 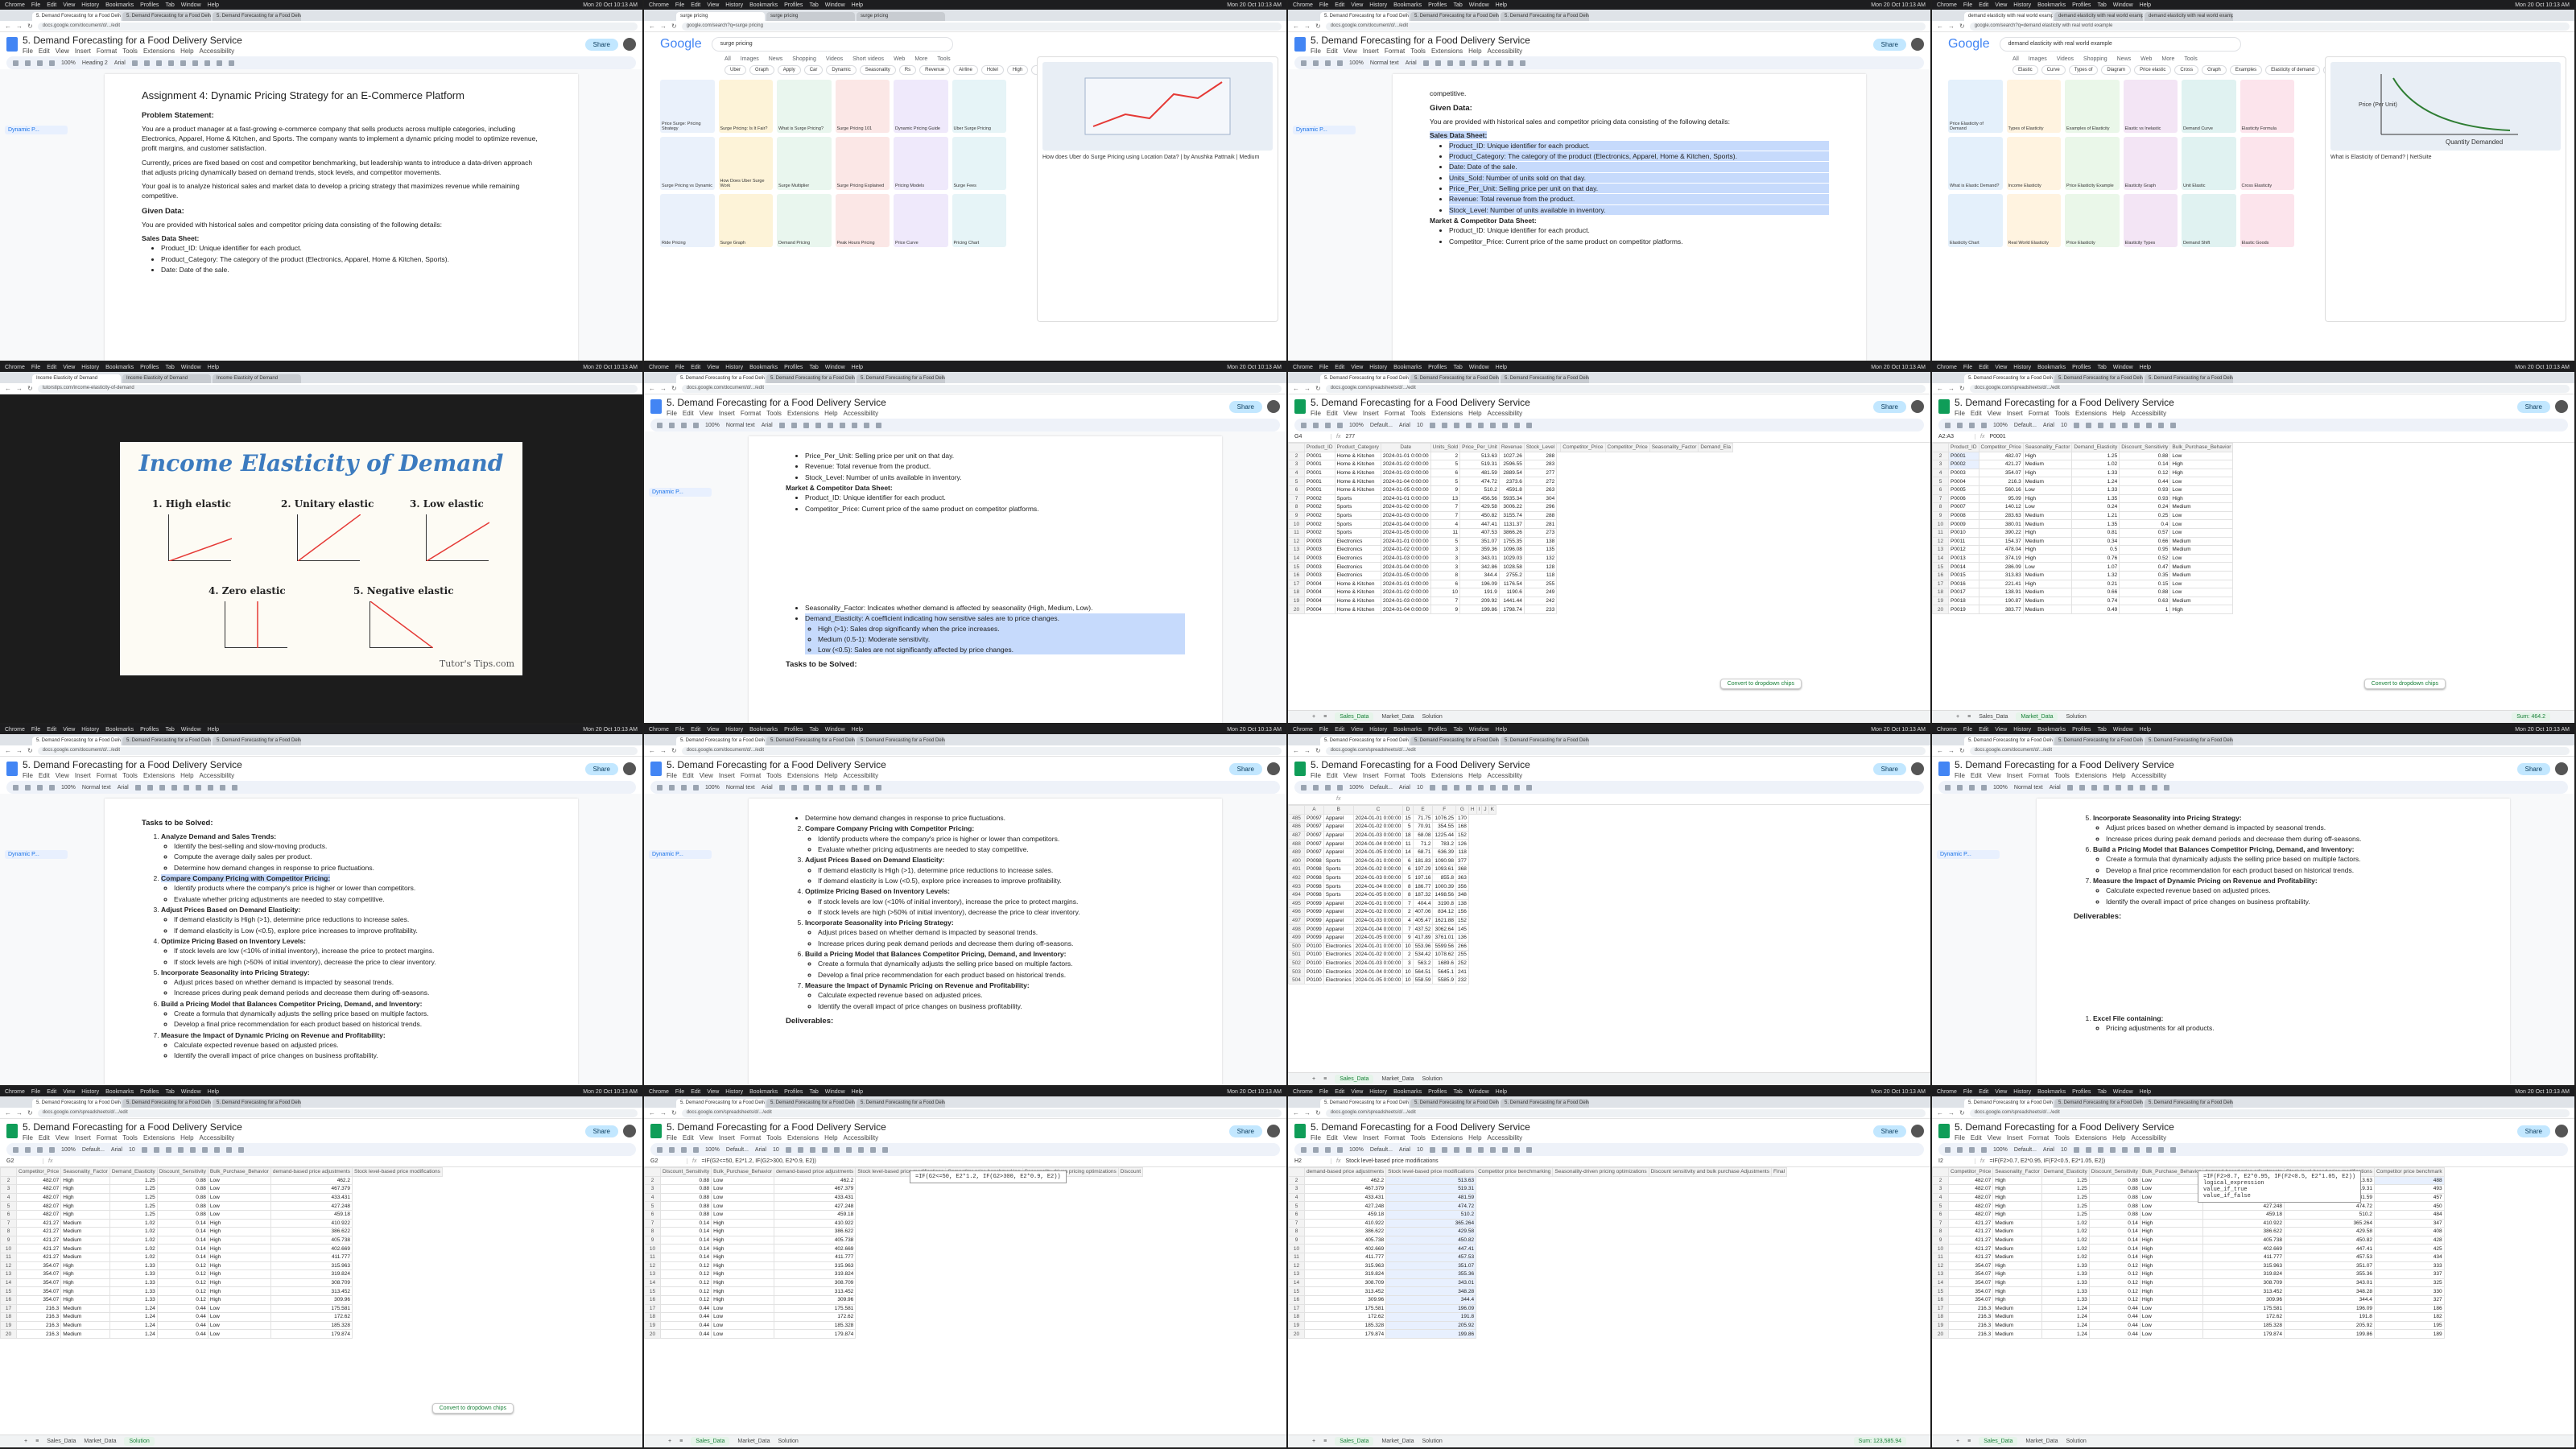 What do you see at coordinates (1300, 406) in the screenshot?
I see `sheets-logo-icon` at bounding box center [1300, 406].